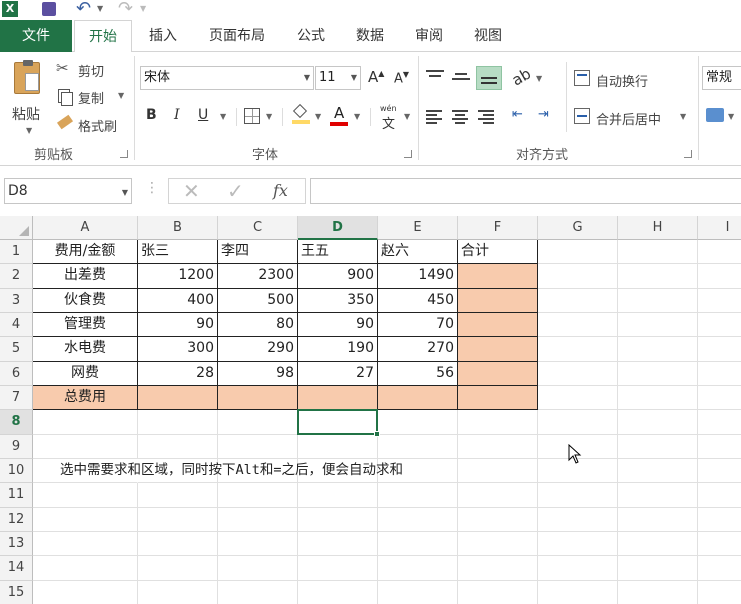  What do you see at coordinates (178, 495) in the screenshot?
I see `cell-b11` at bounding box center [178, 495].